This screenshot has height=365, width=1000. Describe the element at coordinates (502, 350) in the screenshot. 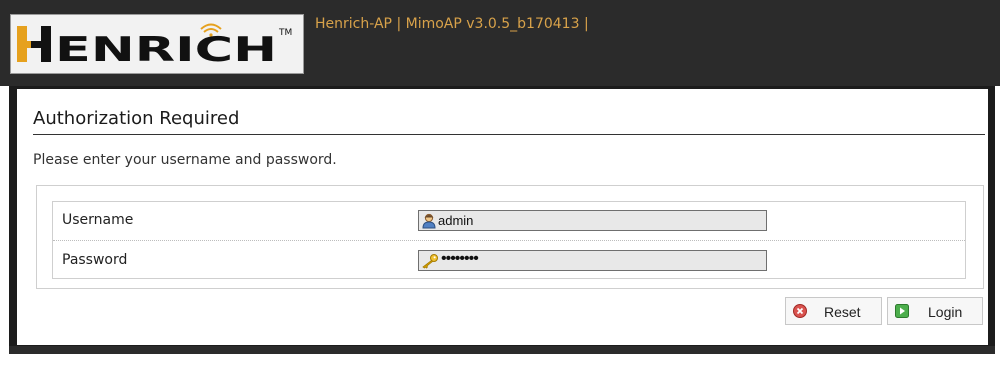

I see `footer-strip` at that location.